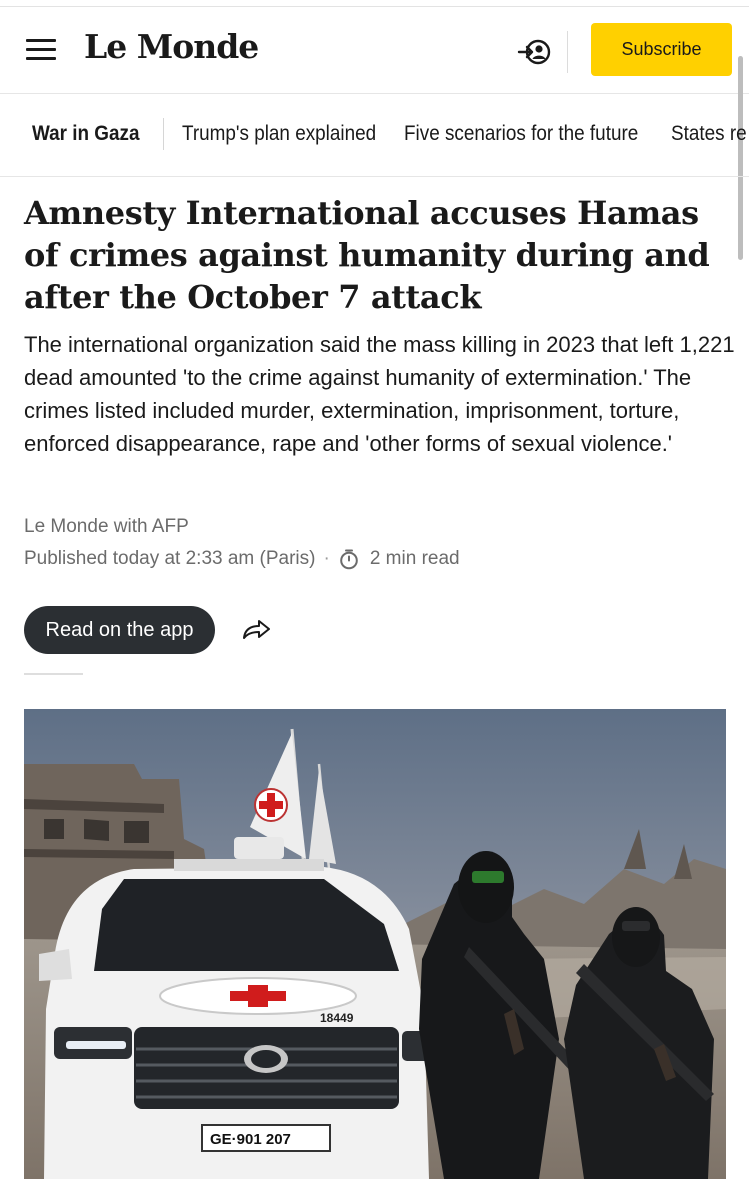 The width and height of the screenshot is (749, 1200). Describe the element at coordinates (661, 49) in the screenshot. I see `subscribe-button: Subscribe` at that location.